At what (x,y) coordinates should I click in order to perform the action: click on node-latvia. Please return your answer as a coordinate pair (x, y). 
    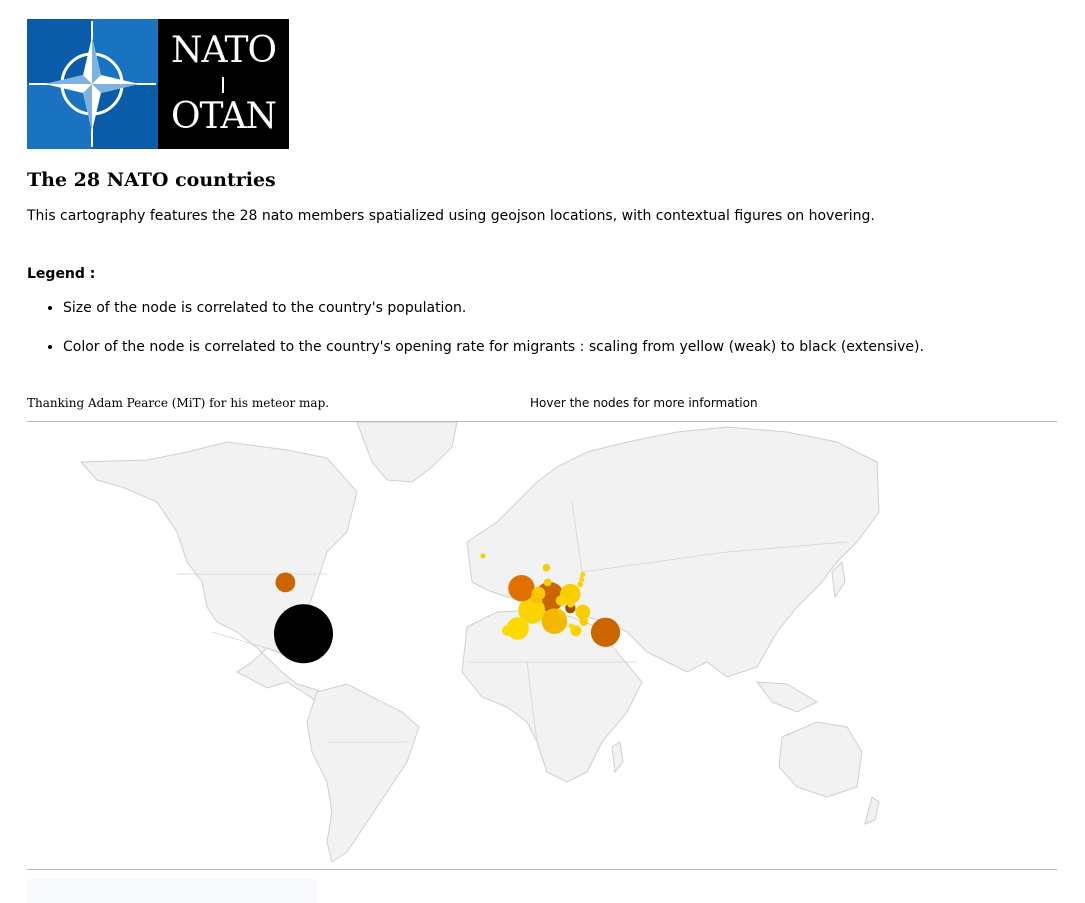
    Looking at the image, I should click on (582, 580).